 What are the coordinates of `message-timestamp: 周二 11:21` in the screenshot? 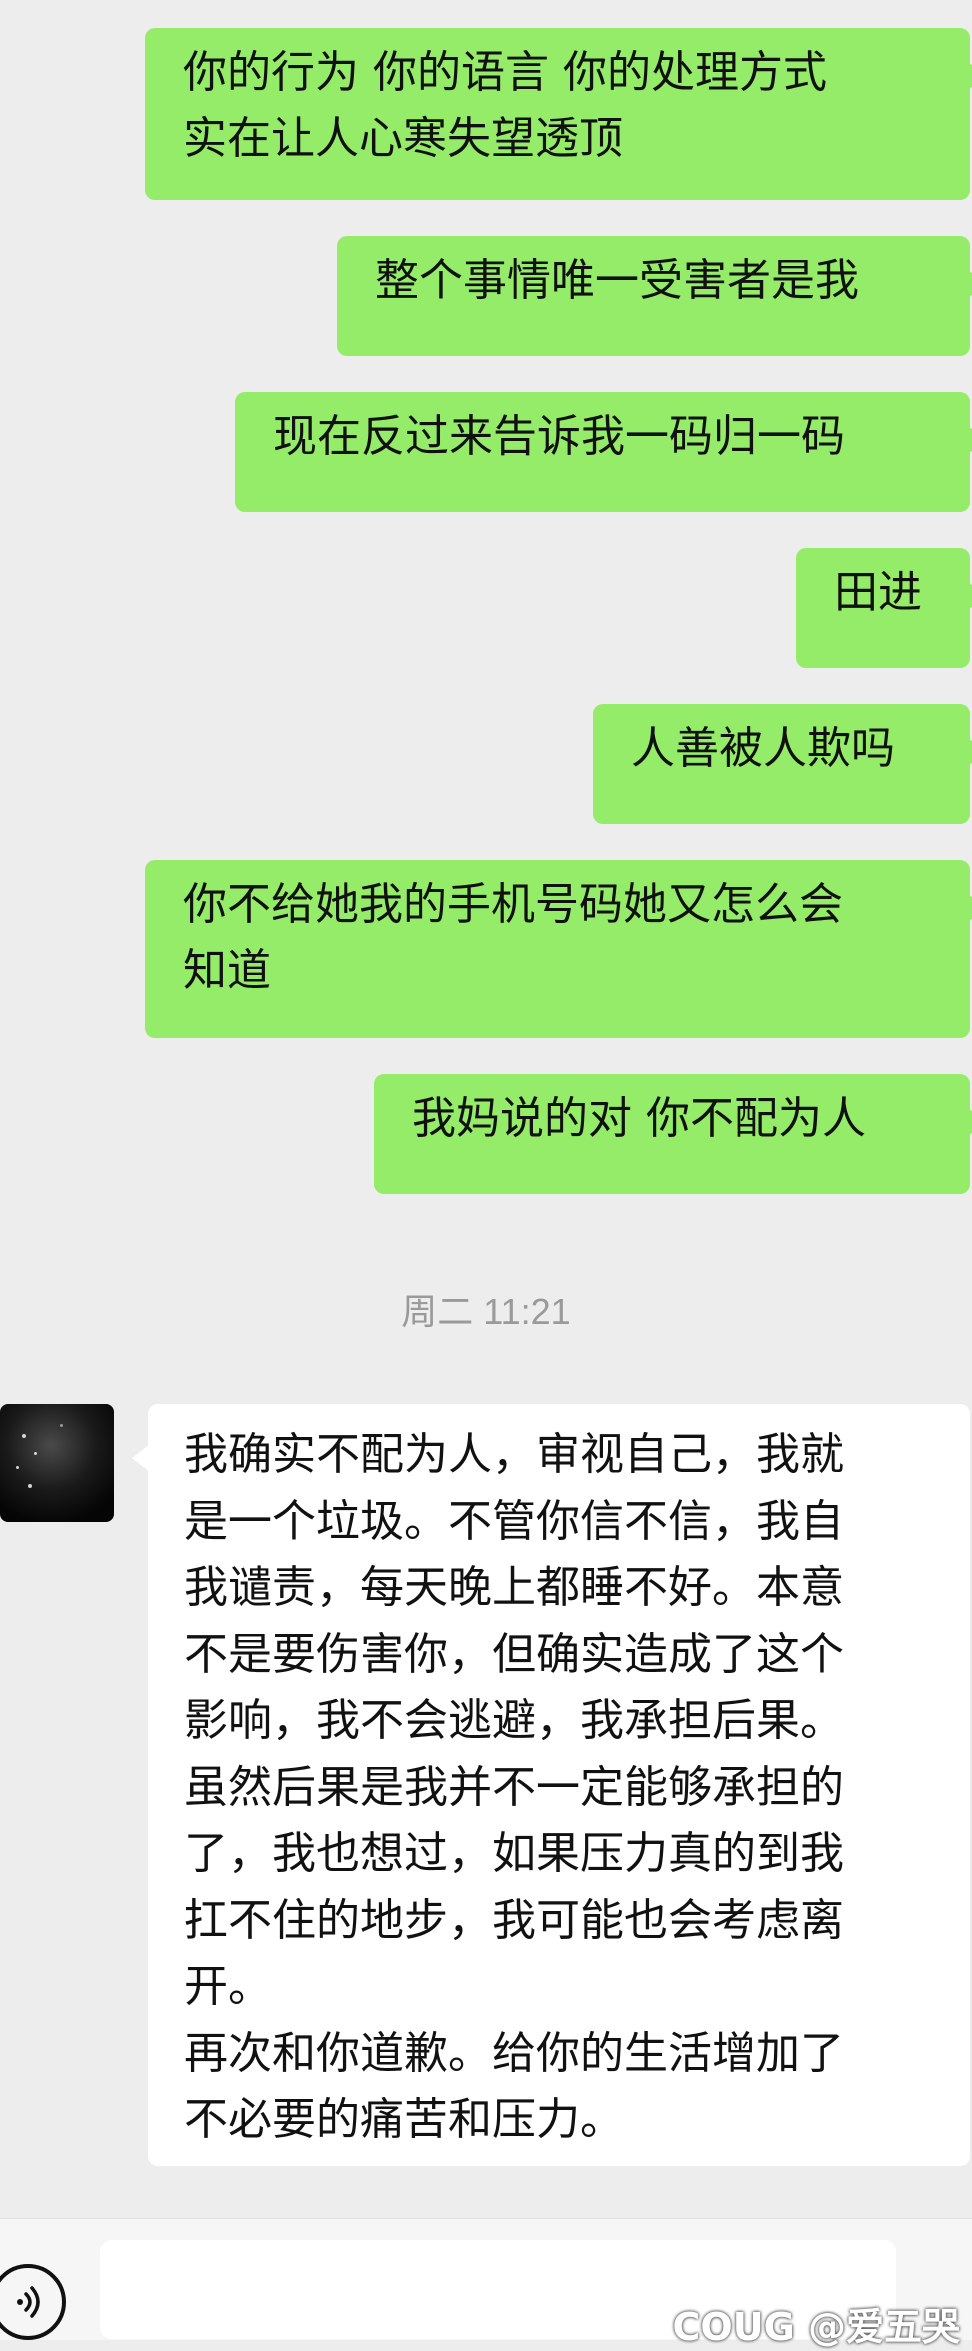 It's located at (486, 1311).